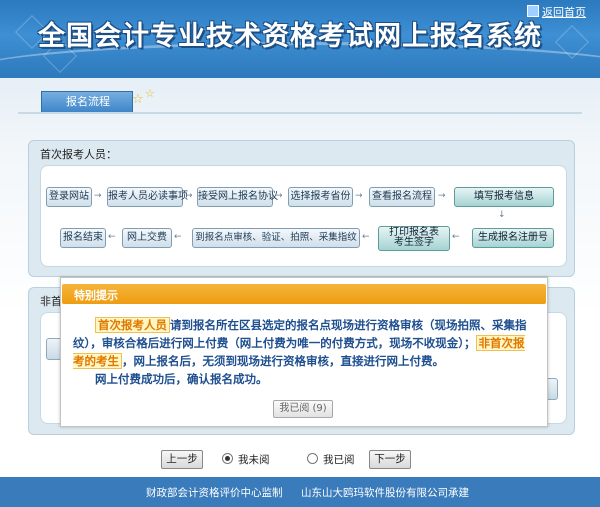 The image size is (600, 507). Describe the element at coordinates (290, 36) in the screenshot. I see `site-title: 全国会计专业技术资格考试网上报名系统` at that location.